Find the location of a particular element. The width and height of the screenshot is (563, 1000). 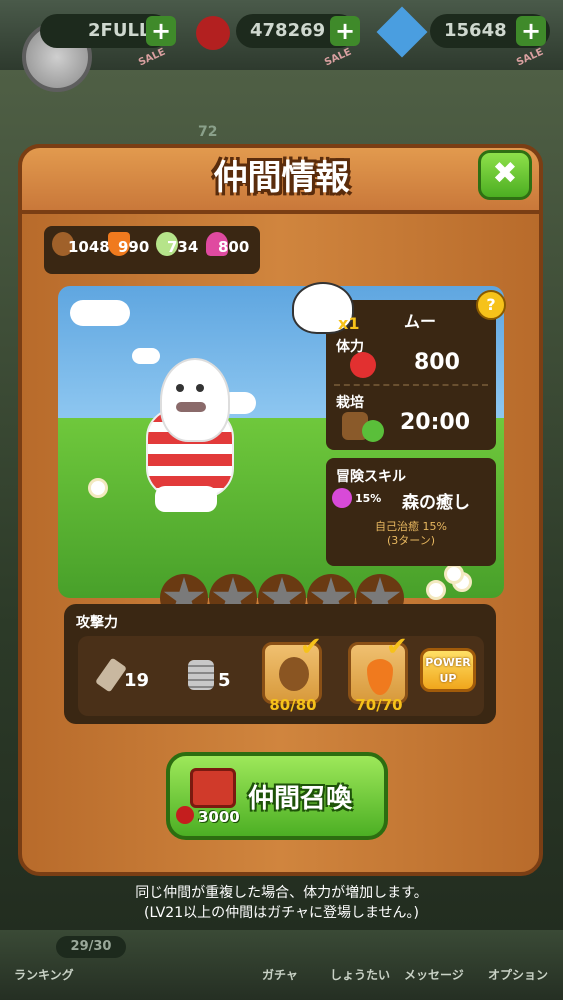

help-icon: ? is located at coordinates (491, 305).